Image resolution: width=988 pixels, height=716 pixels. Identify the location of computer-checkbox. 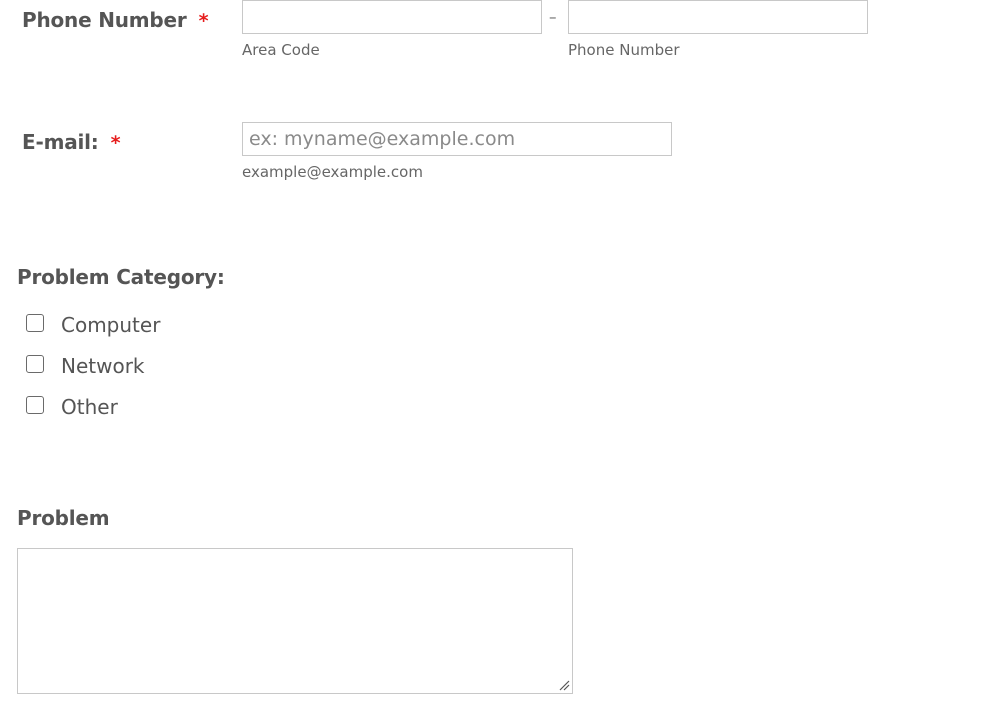
(35, 323).